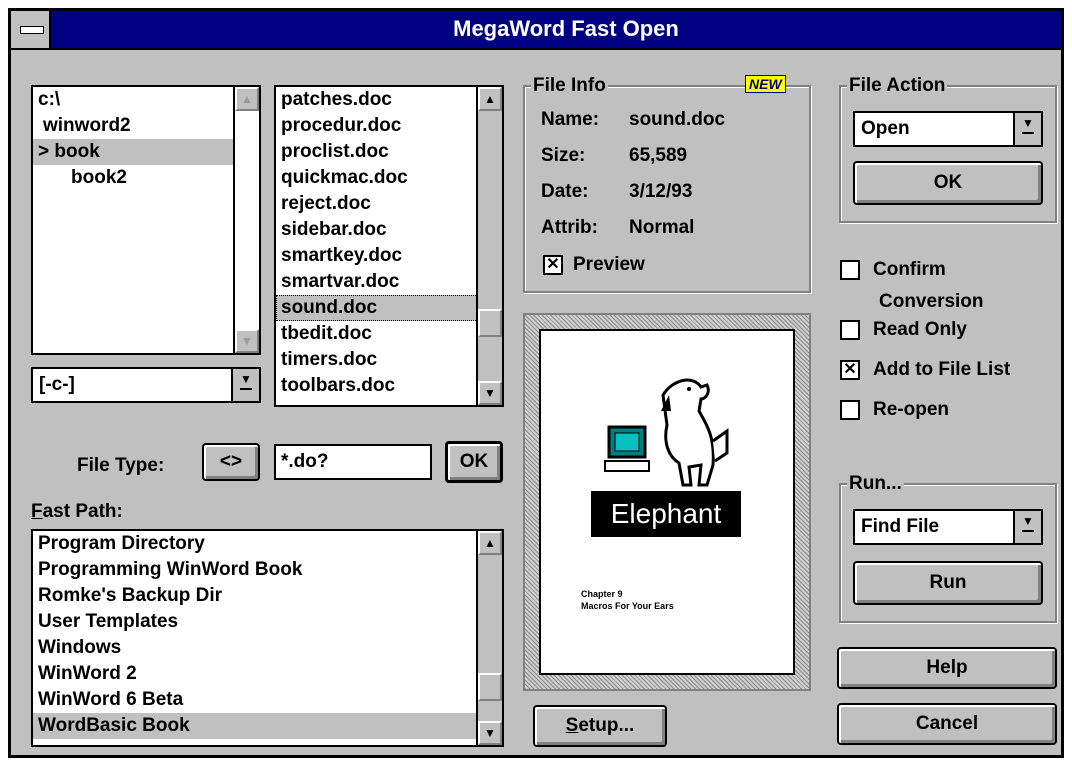 Image resolution: width=1072 pixels, height=766 pixels. I want to click on attrib-value: Normal, so click(662, 227).